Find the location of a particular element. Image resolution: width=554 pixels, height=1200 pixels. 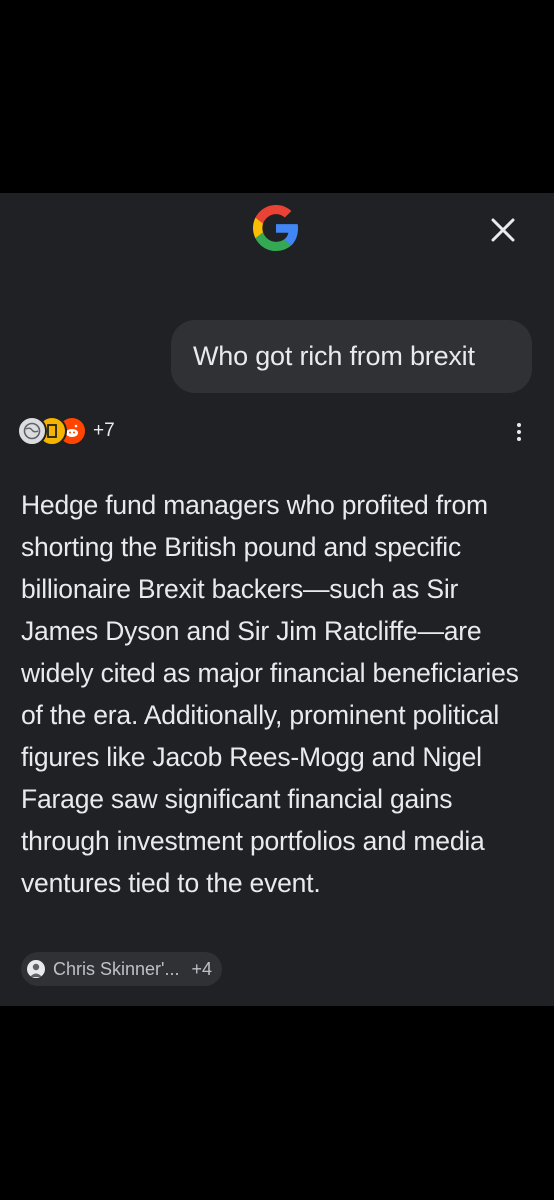

close-icon is located at coordinates (503, 230).